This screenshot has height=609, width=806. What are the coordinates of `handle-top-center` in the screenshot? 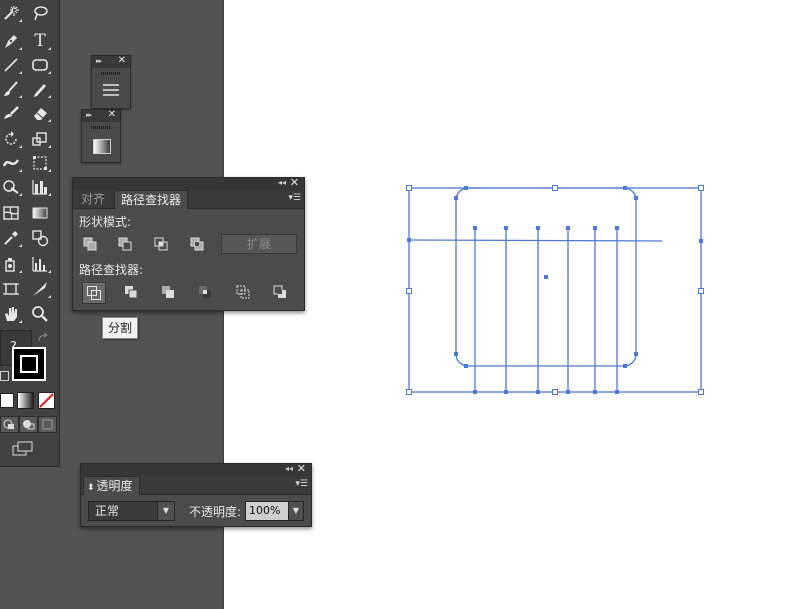 It's located at (555, 188).